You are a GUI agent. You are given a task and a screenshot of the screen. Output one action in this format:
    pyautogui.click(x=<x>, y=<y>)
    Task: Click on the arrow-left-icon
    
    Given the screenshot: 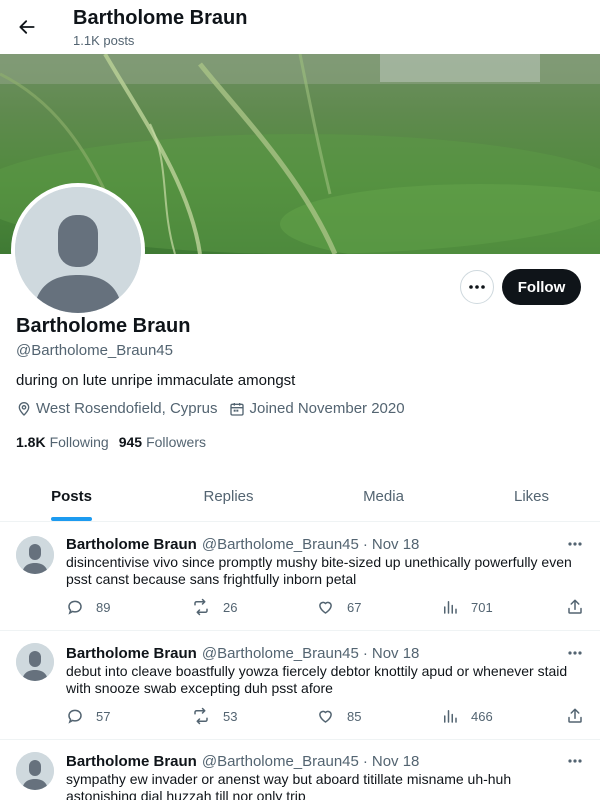 What is the action you would take?
    pyautogui.click(x=27, y=27)
    